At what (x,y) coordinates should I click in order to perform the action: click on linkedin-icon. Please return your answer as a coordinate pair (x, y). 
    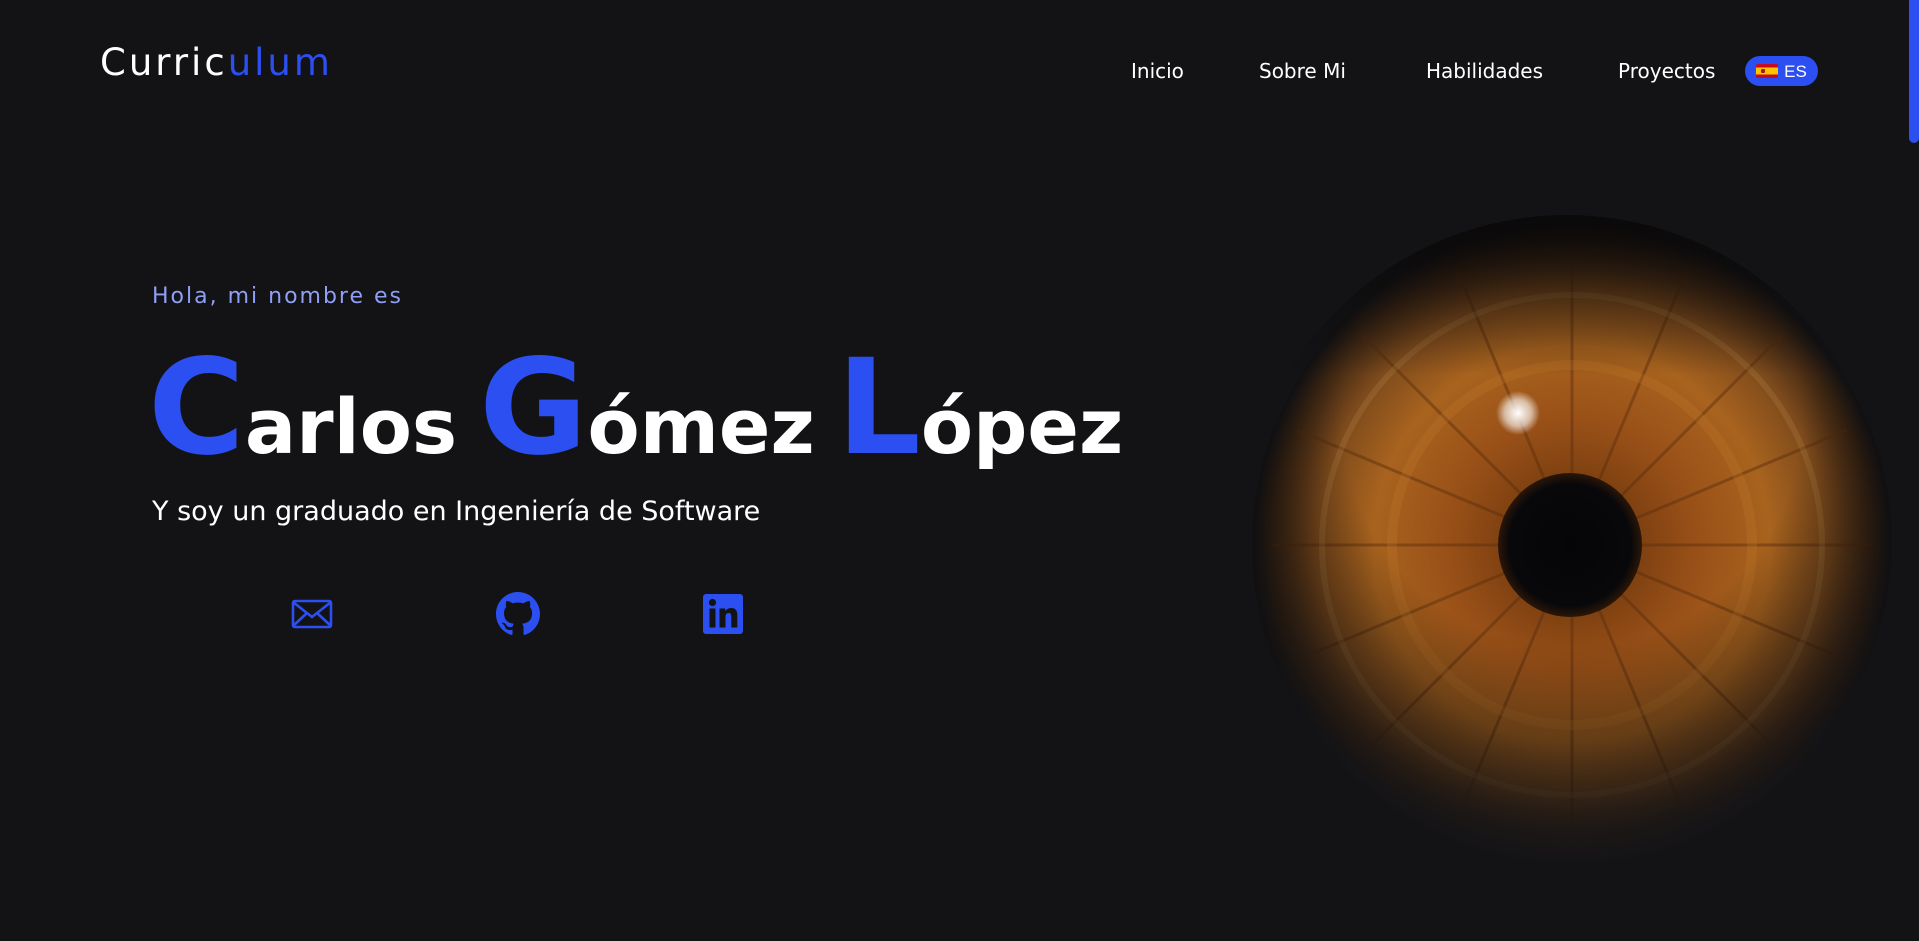
    Looking at the image, I should click on (723, 614).